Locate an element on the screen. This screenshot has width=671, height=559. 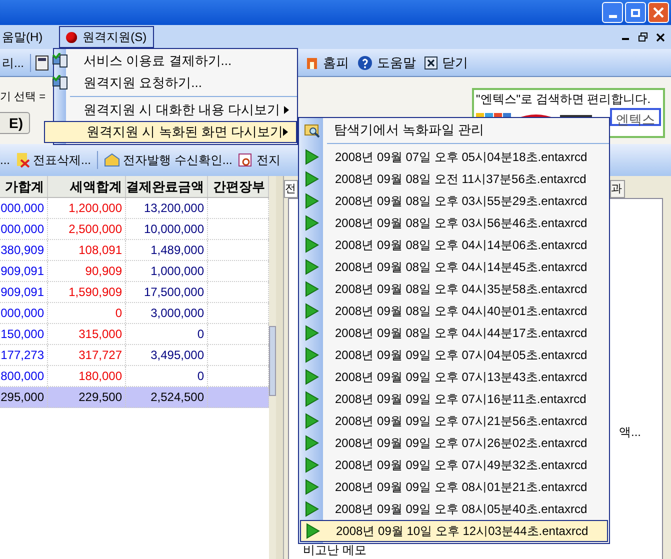
search-button: 엔텍스 is located at coordinates (635, 117).